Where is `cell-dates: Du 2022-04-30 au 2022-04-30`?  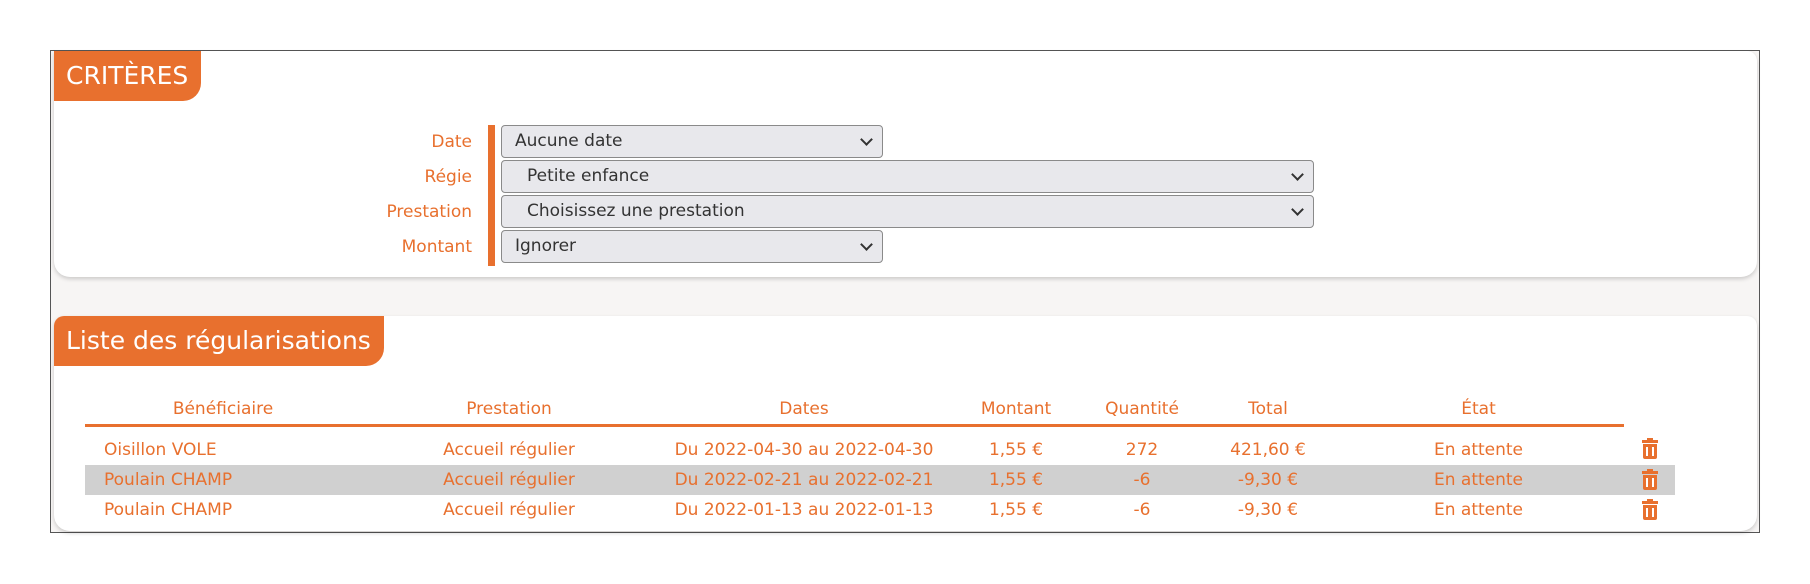
cell-dates: Du 2022-04-30 au 2022-04-30 is located at coordinates (804, 450).